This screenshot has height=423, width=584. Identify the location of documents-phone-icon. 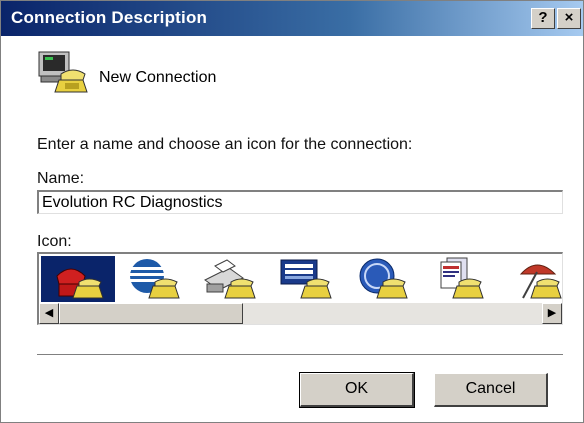
(462, 278).